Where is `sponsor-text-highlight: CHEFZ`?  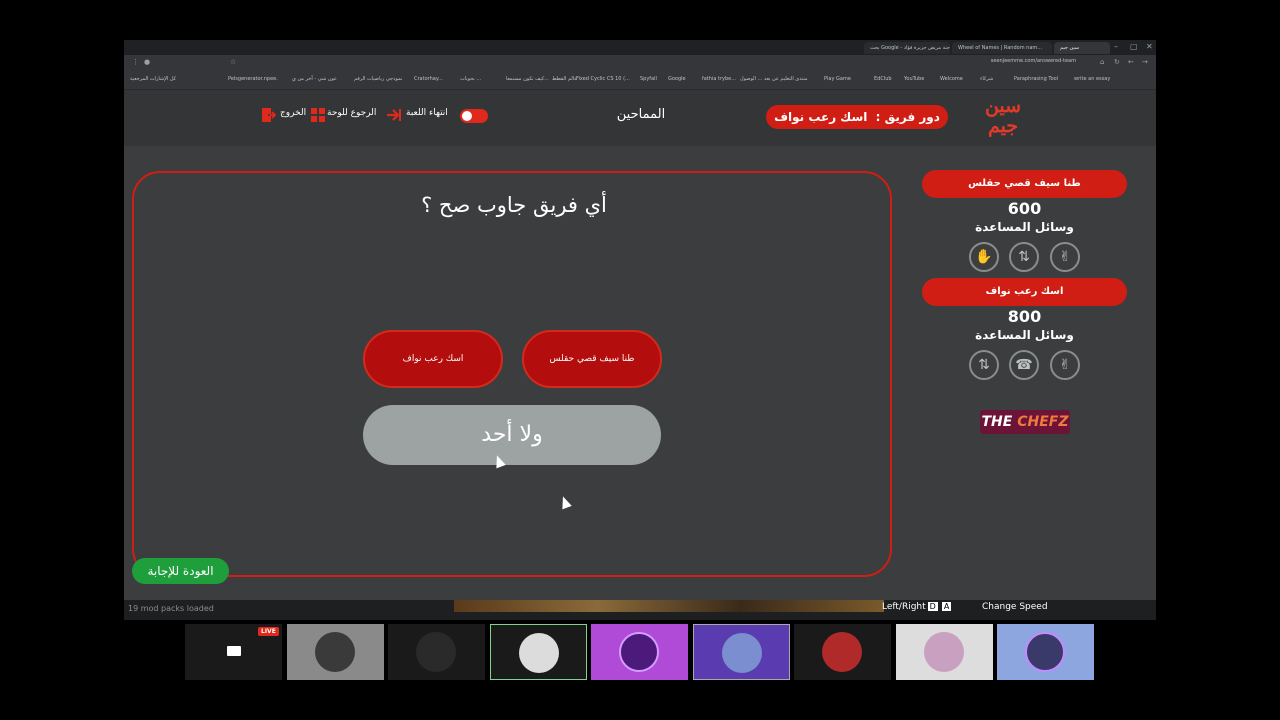 sponsor-text-highlight: CHEFZ is located at coordinates (1043, 422).